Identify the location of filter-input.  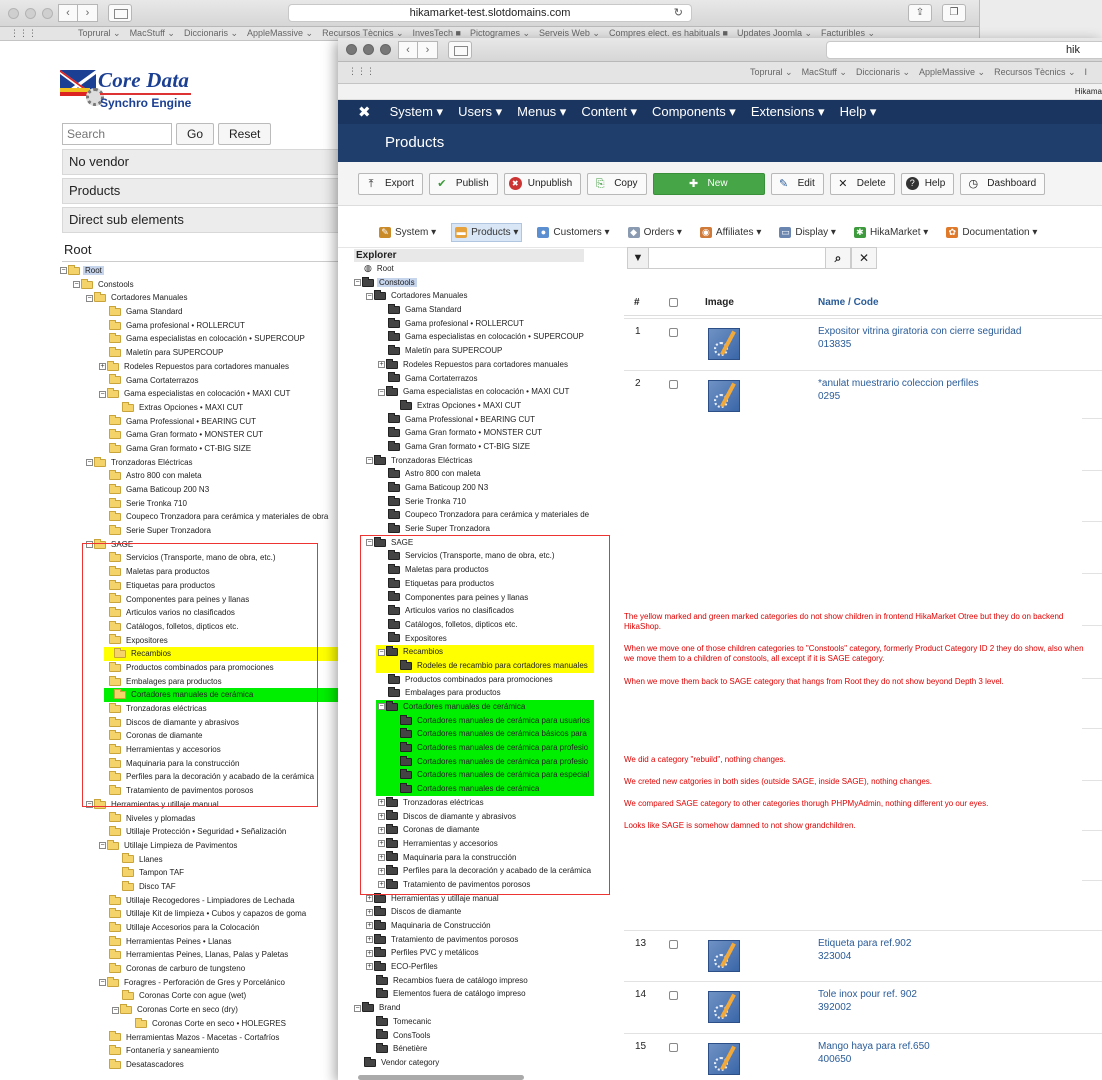
(737, 258).